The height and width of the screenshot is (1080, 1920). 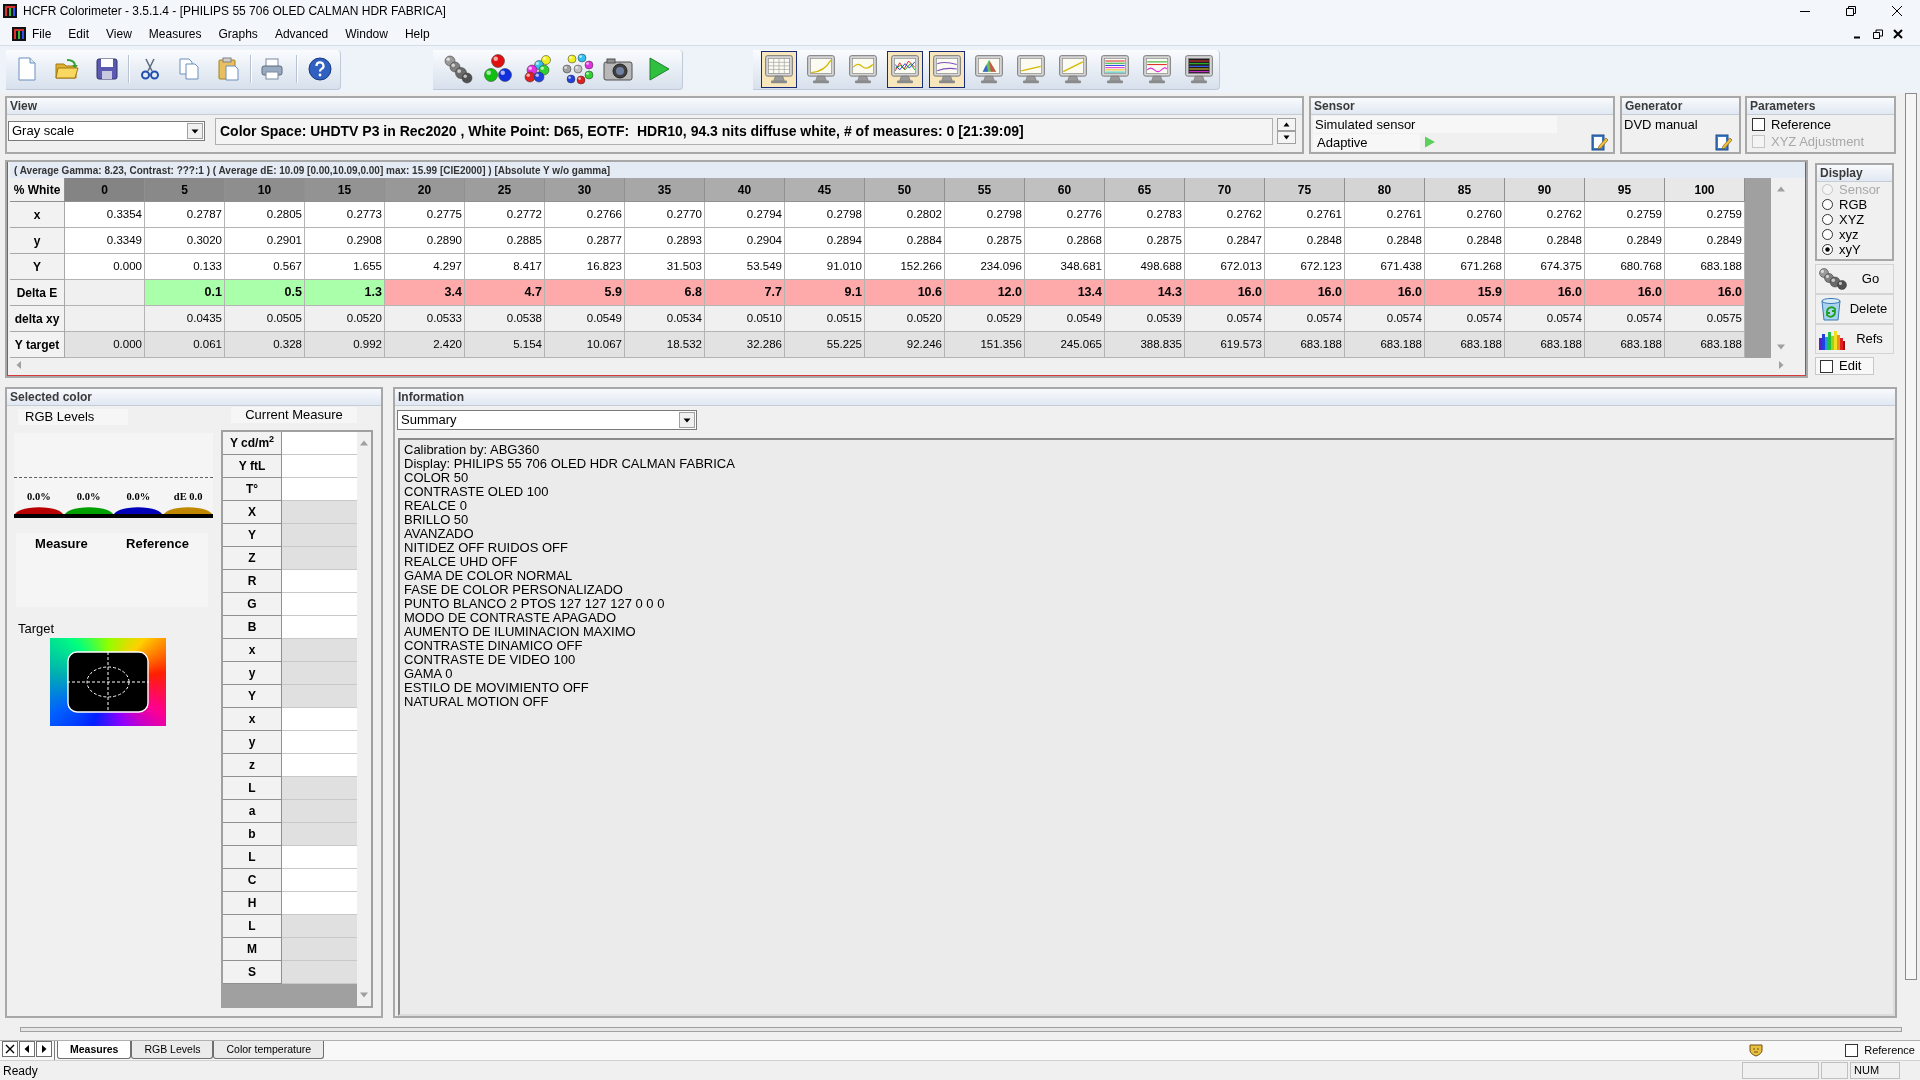 What do you see at coordinates (252, 581) in the screenshot?
I see `row-header: R` at bounding box center [252, 581].